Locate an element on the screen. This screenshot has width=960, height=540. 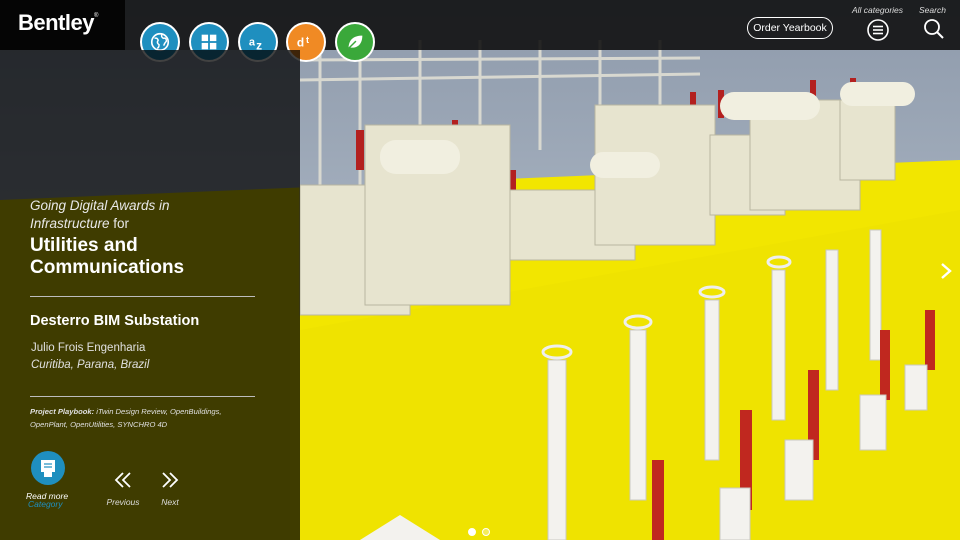
read-more-label: Read more is located at coordinates (47, 496).